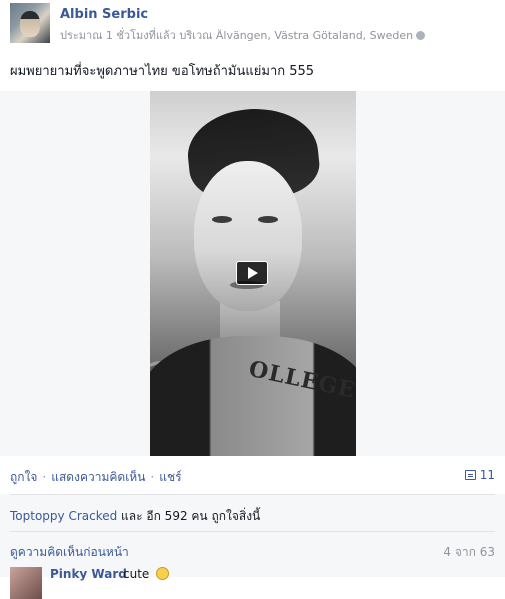  What do you see at coordinates (469, 552) in the screenshot?
I see `comment-count: 4 จาก 63` at bounding box center [469, 552].